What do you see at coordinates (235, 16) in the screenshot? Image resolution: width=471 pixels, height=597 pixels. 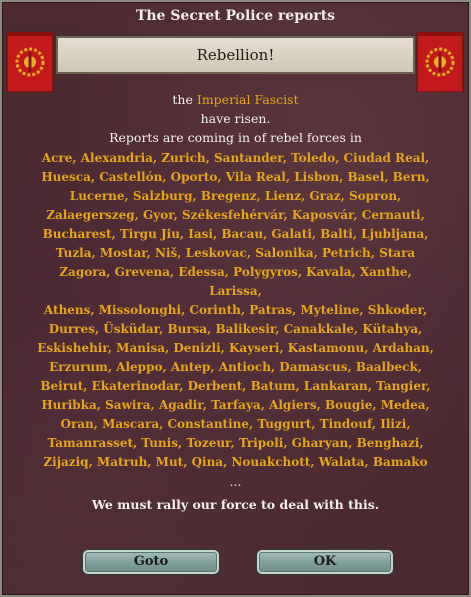 I see `dialog-title: The Secret Police reports` at bounding box center [235, 16].